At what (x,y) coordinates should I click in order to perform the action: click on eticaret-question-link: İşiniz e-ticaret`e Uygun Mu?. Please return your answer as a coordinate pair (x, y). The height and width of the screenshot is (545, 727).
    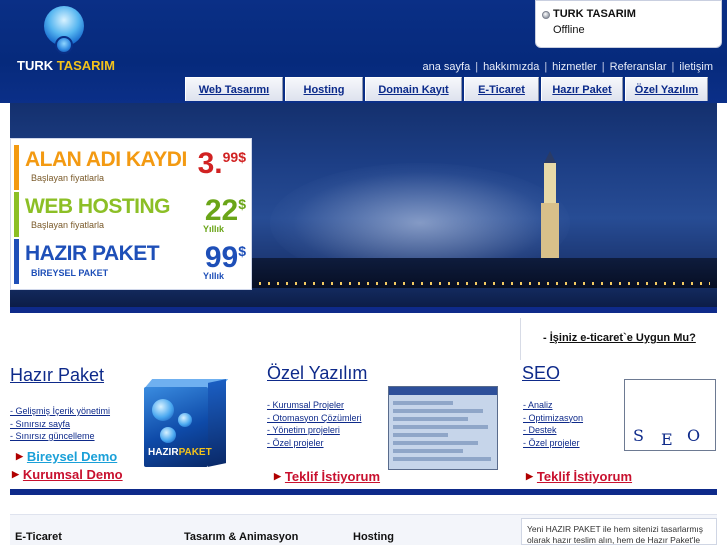
    Looking at the image, I should click on (623, 338).